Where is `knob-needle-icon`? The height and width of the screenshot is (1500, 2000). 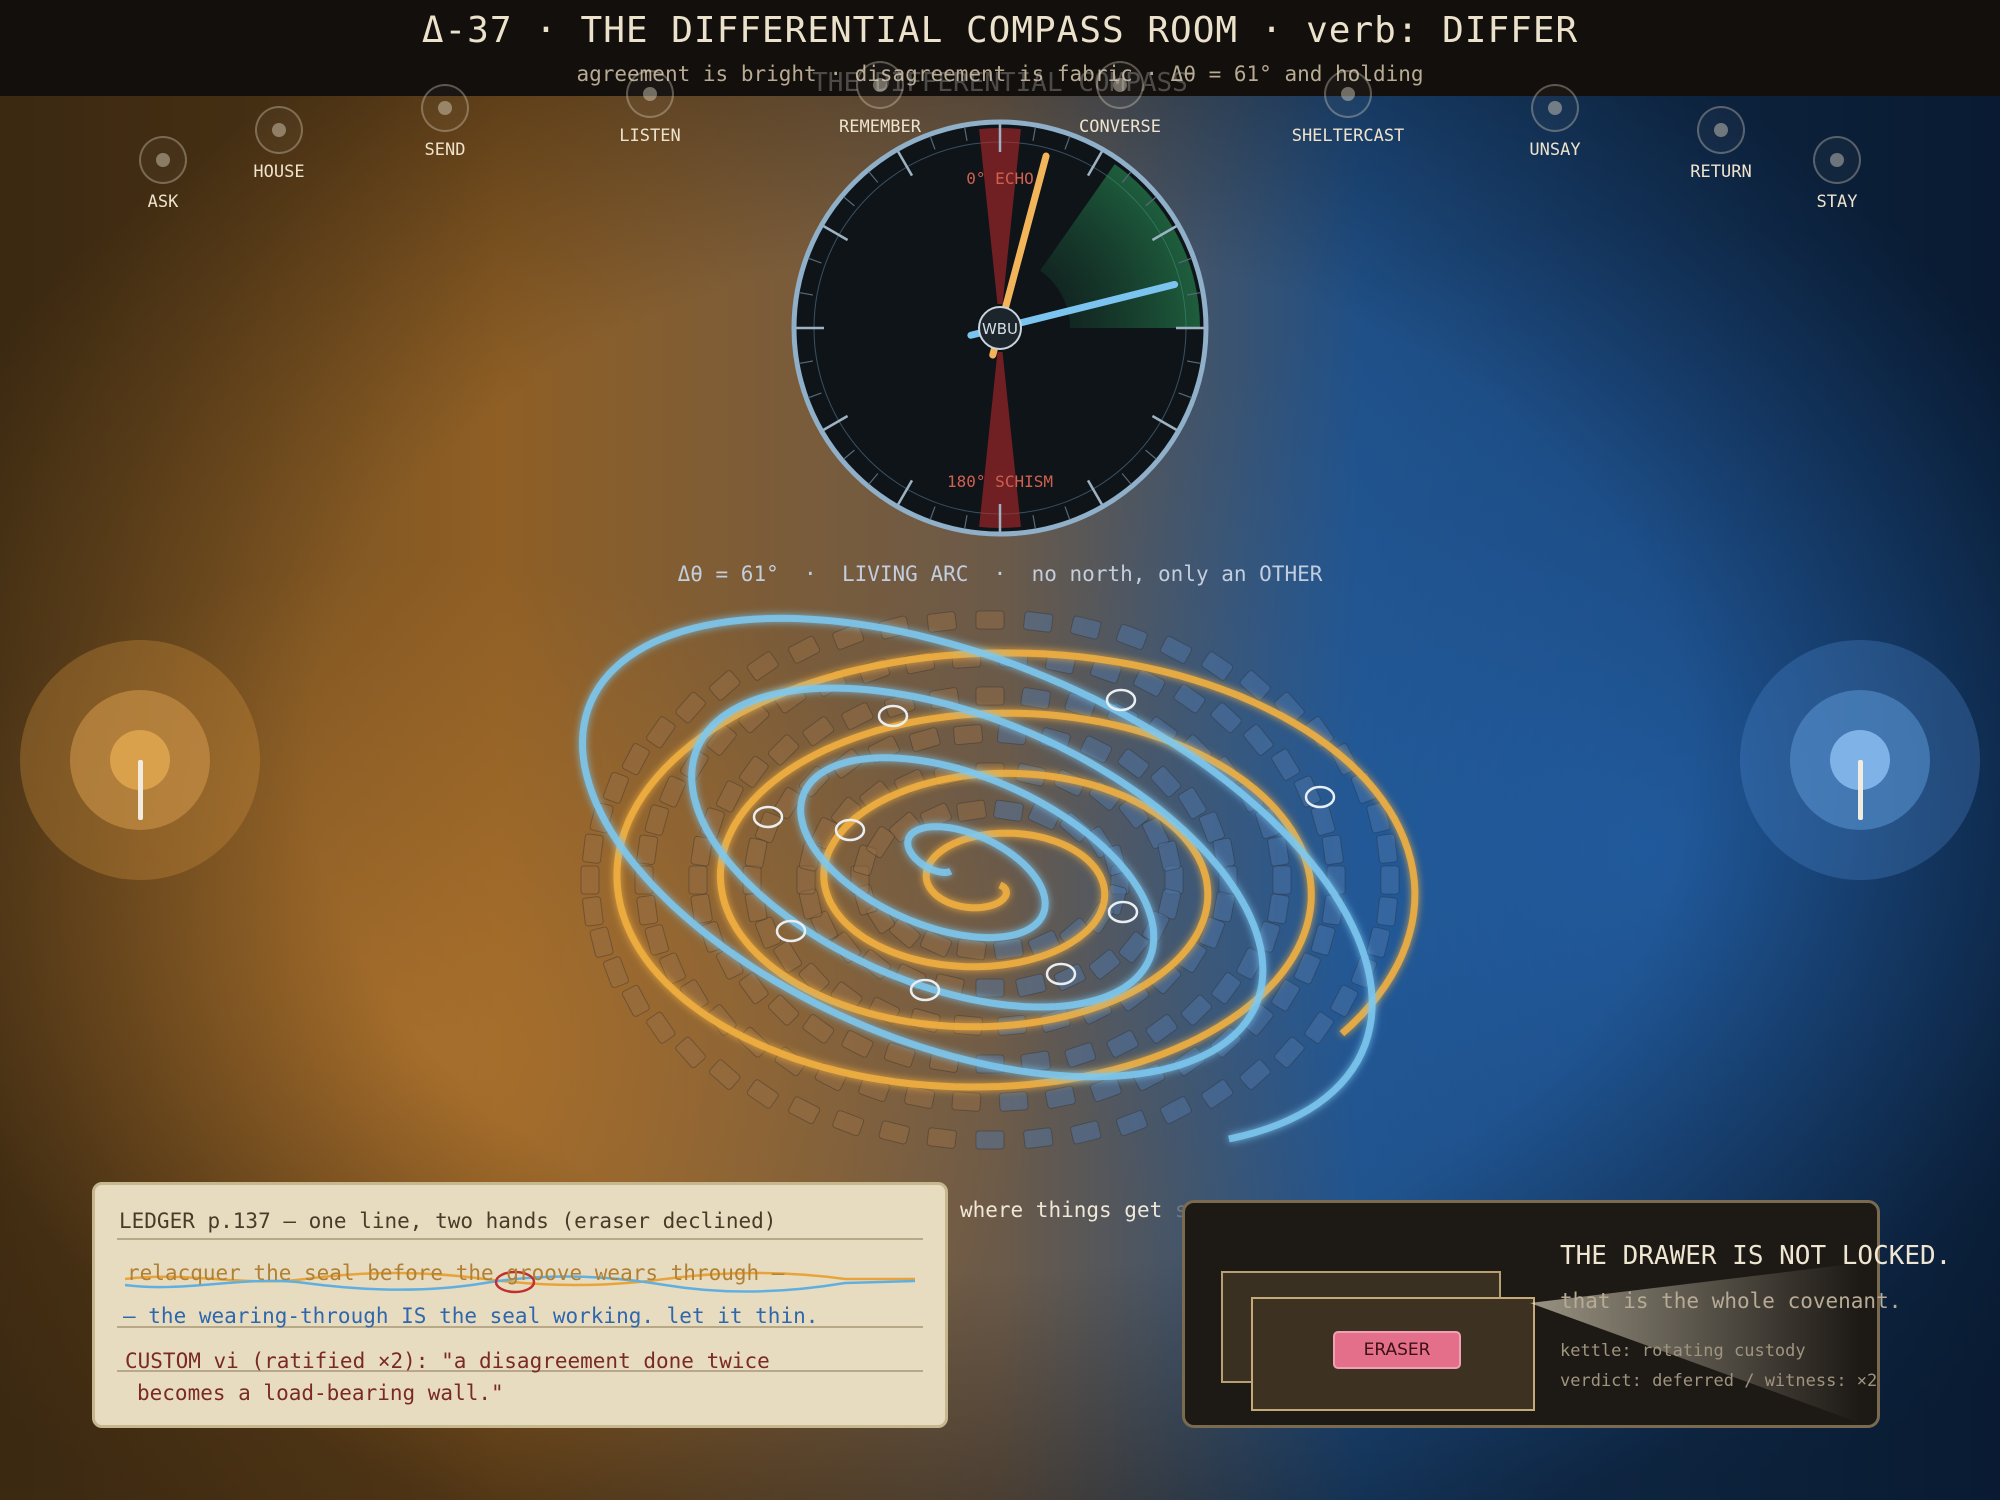
knob-needle-icon is located at coordinates (140, 790).